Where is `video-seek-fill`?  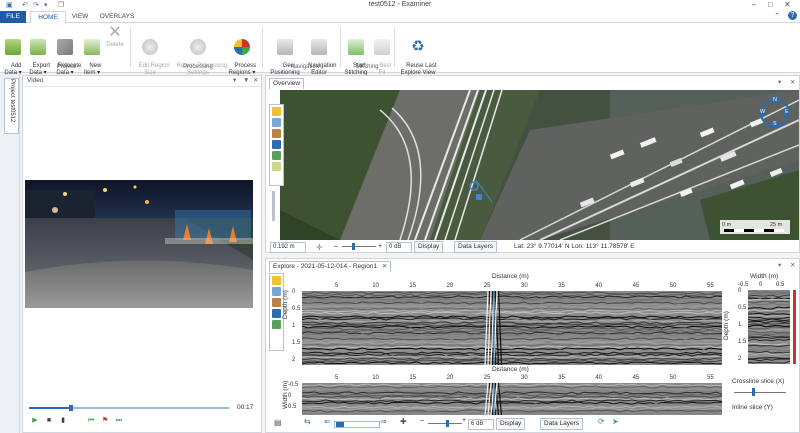 video-seek-fill is located at coordinates (50, 408).